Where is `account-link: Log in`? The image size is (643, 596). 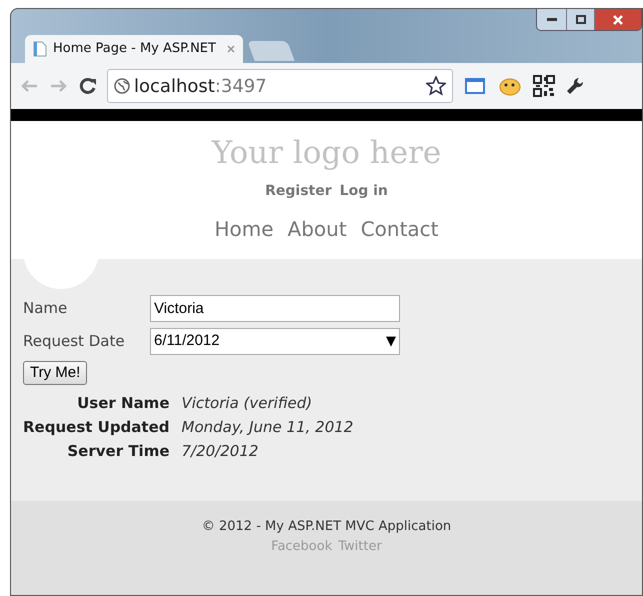 account-link: Log in is located at coordinates (364, 191).